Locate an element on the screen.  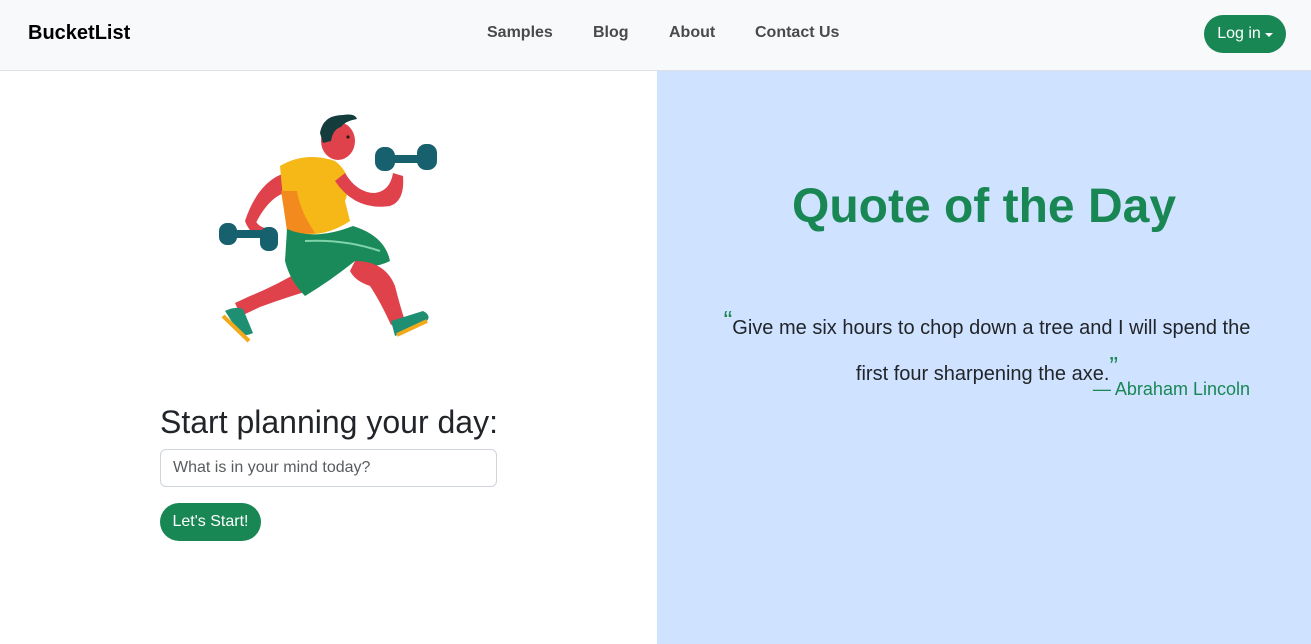
planner-heading: Start planning your day: is located at coordinates (329, 422).